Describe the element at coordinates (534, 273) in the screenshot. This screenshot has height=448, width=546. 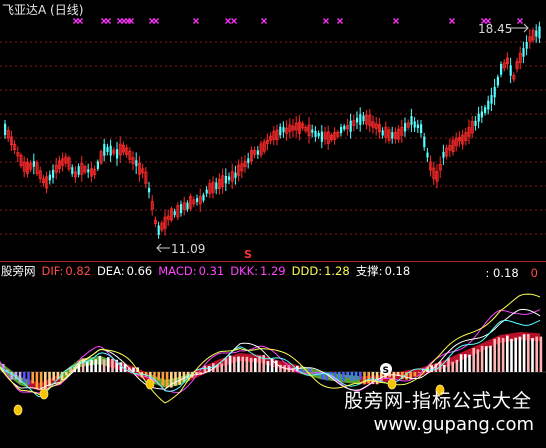
I see `right-zero: 0` at that location.